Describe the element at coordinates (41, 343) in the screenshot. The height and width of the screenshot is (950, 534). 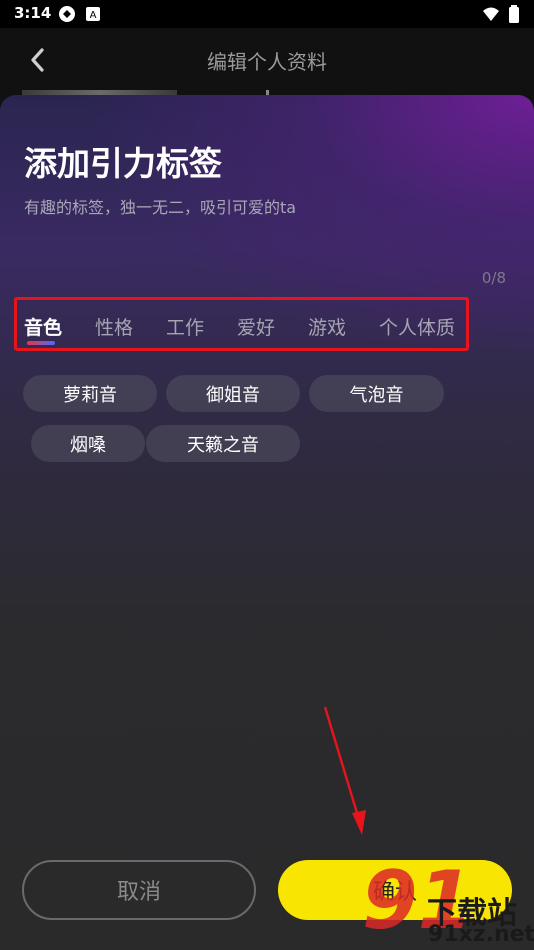
I see `active-tab-indicator` at that location.